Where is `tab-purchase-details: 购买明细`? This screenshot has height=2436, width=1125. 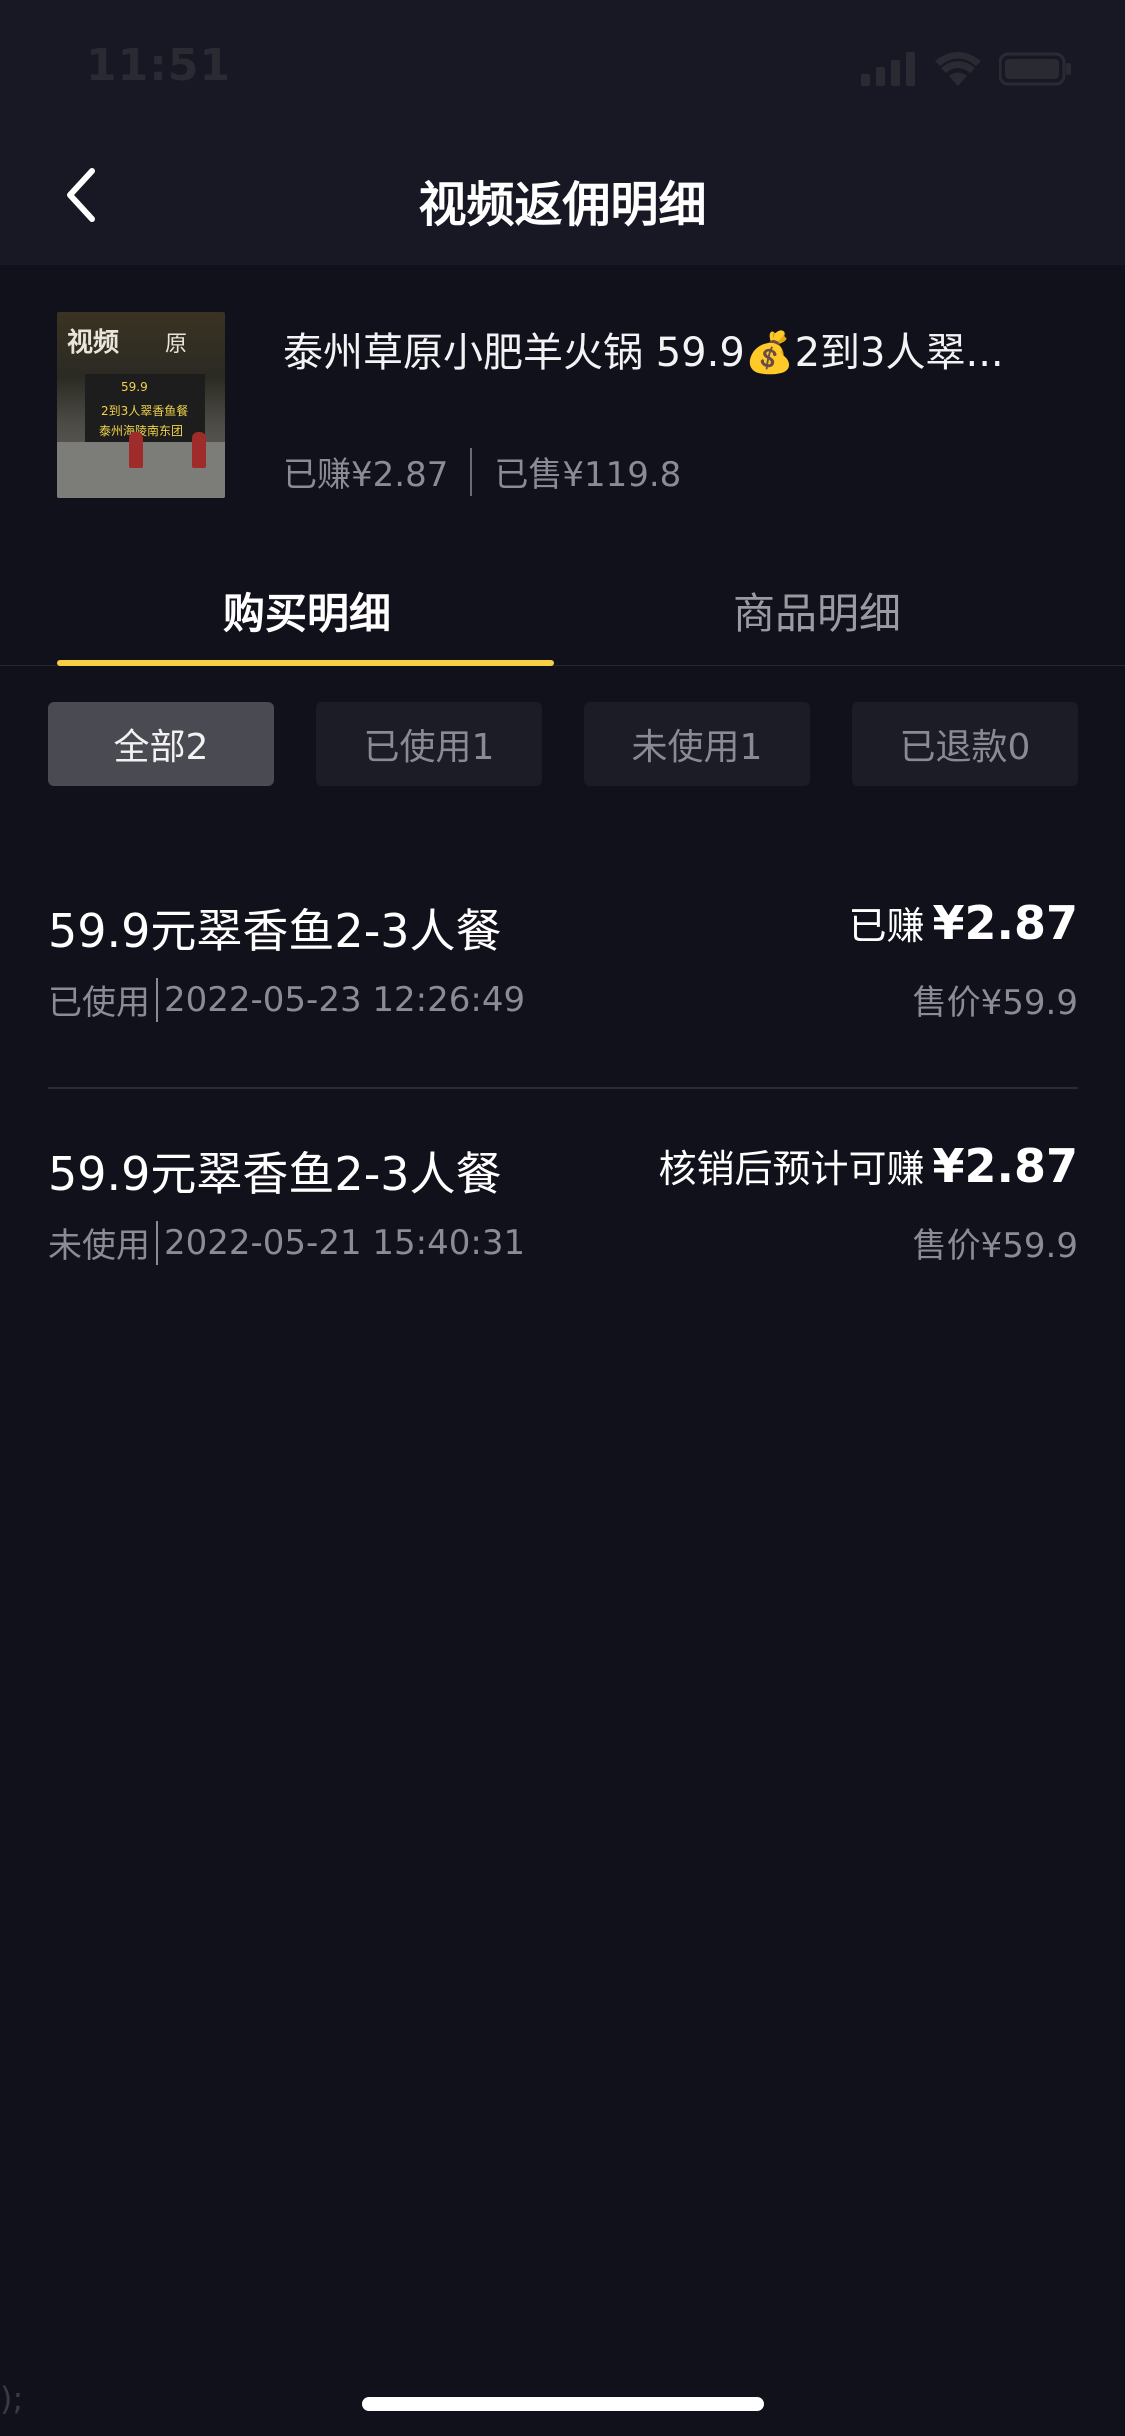
tab-purchase-details: 购买明细 is located at coordinates (307, 610).